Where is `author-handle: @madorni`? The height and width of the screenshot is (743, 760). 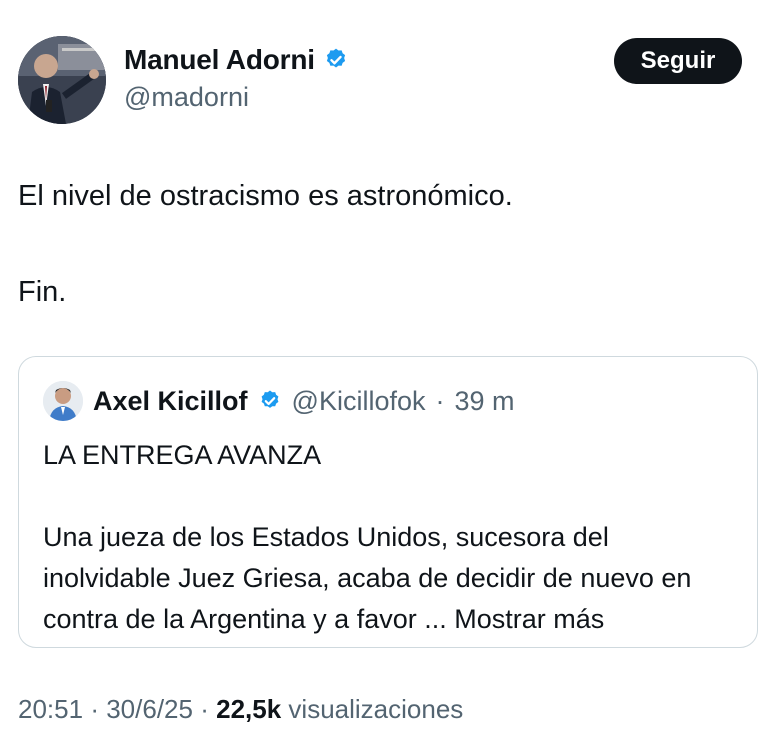 author-handle: @madorni is located at coordinates (236, 97).